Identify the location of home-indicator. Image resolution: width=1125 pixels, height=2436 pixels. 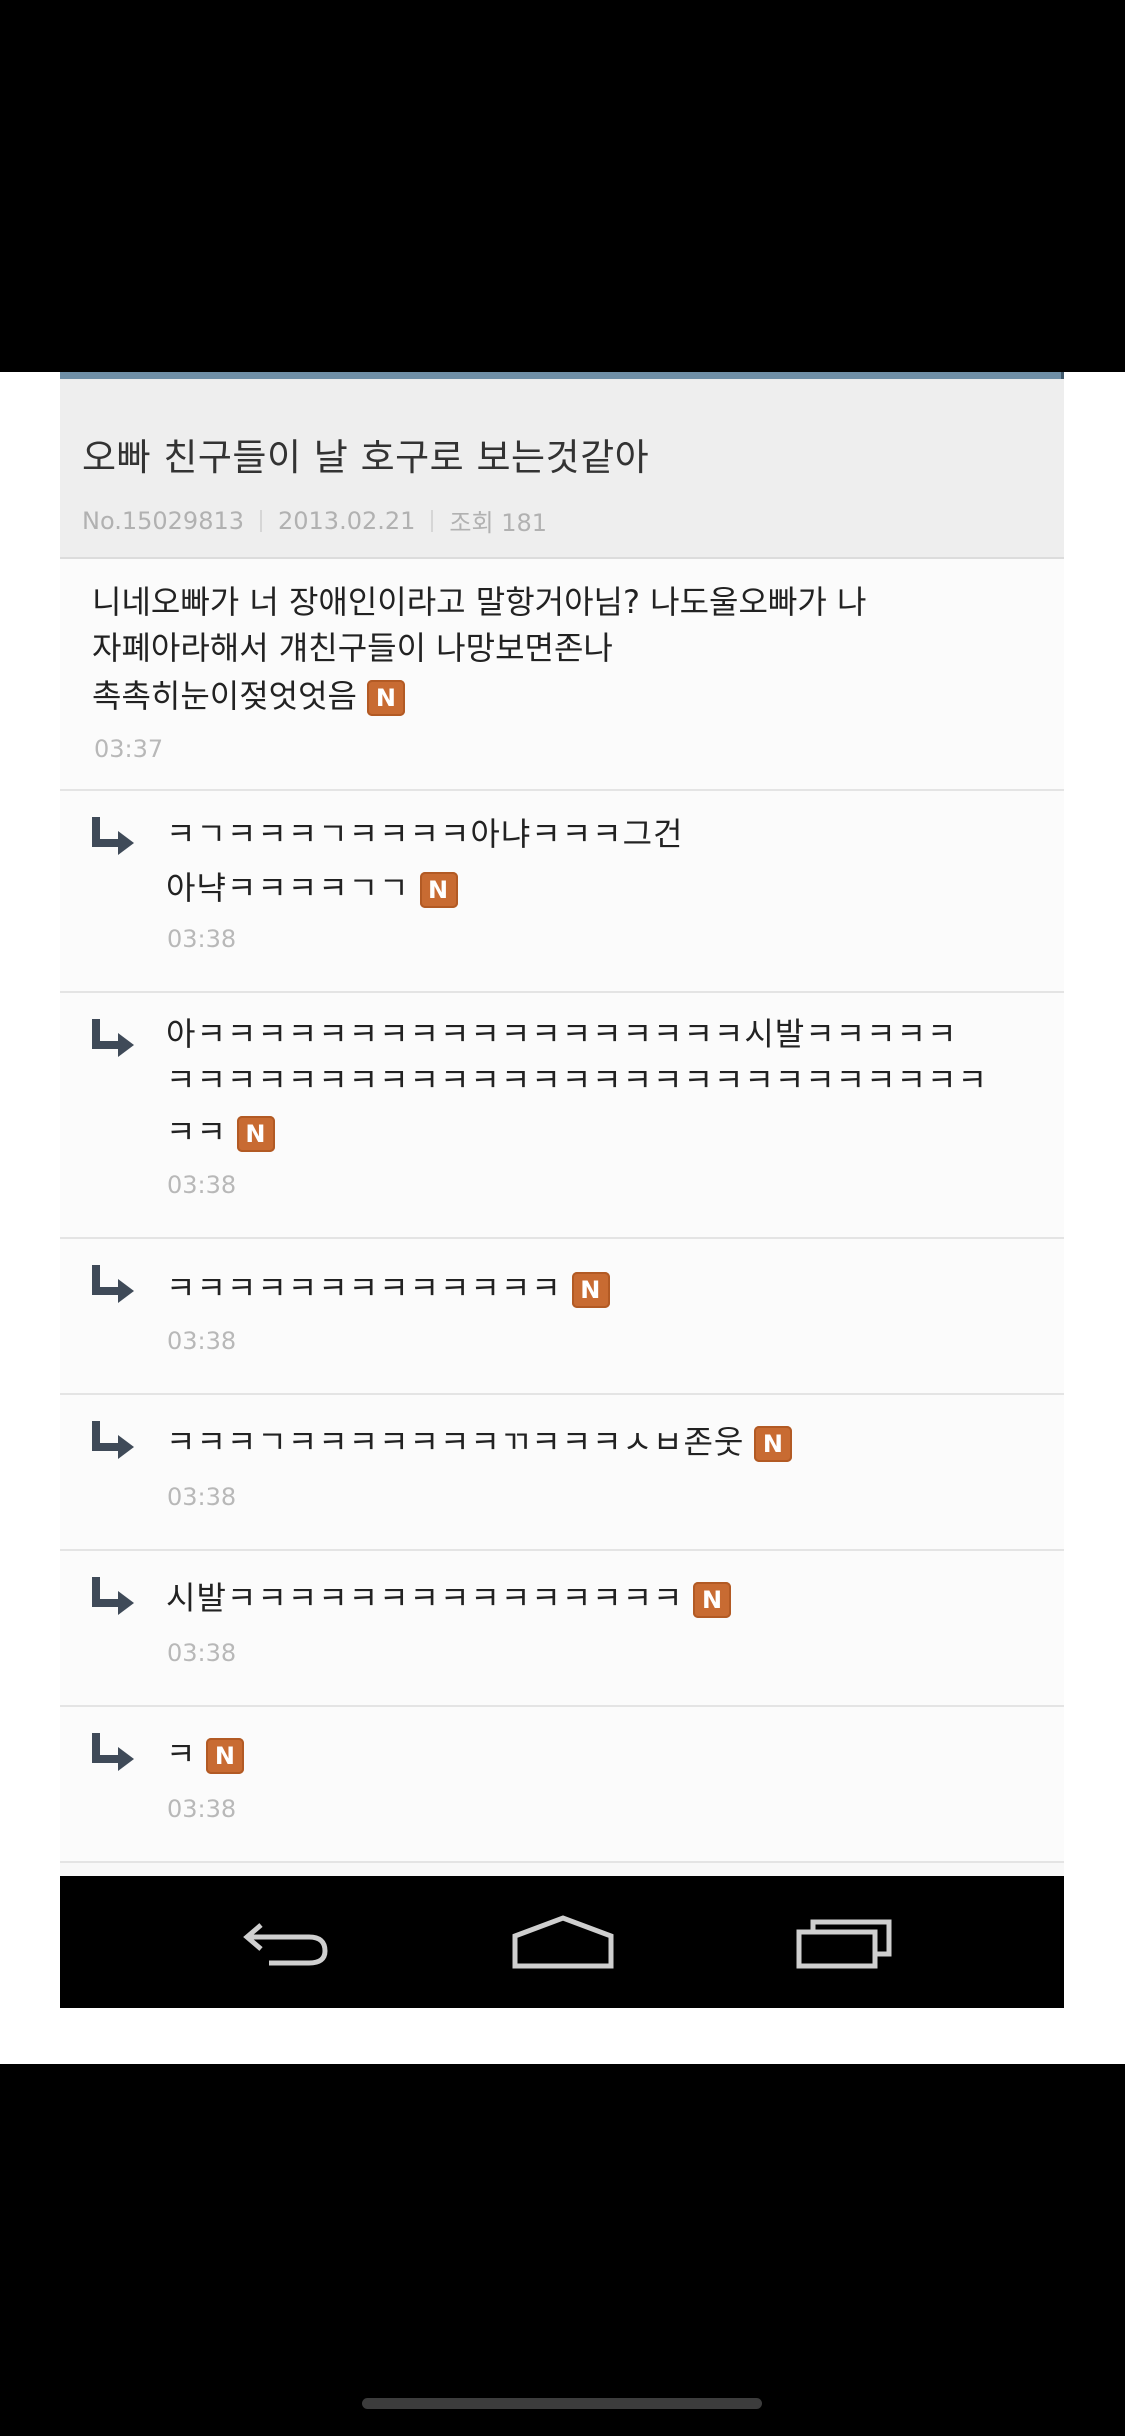
(562, 2403).